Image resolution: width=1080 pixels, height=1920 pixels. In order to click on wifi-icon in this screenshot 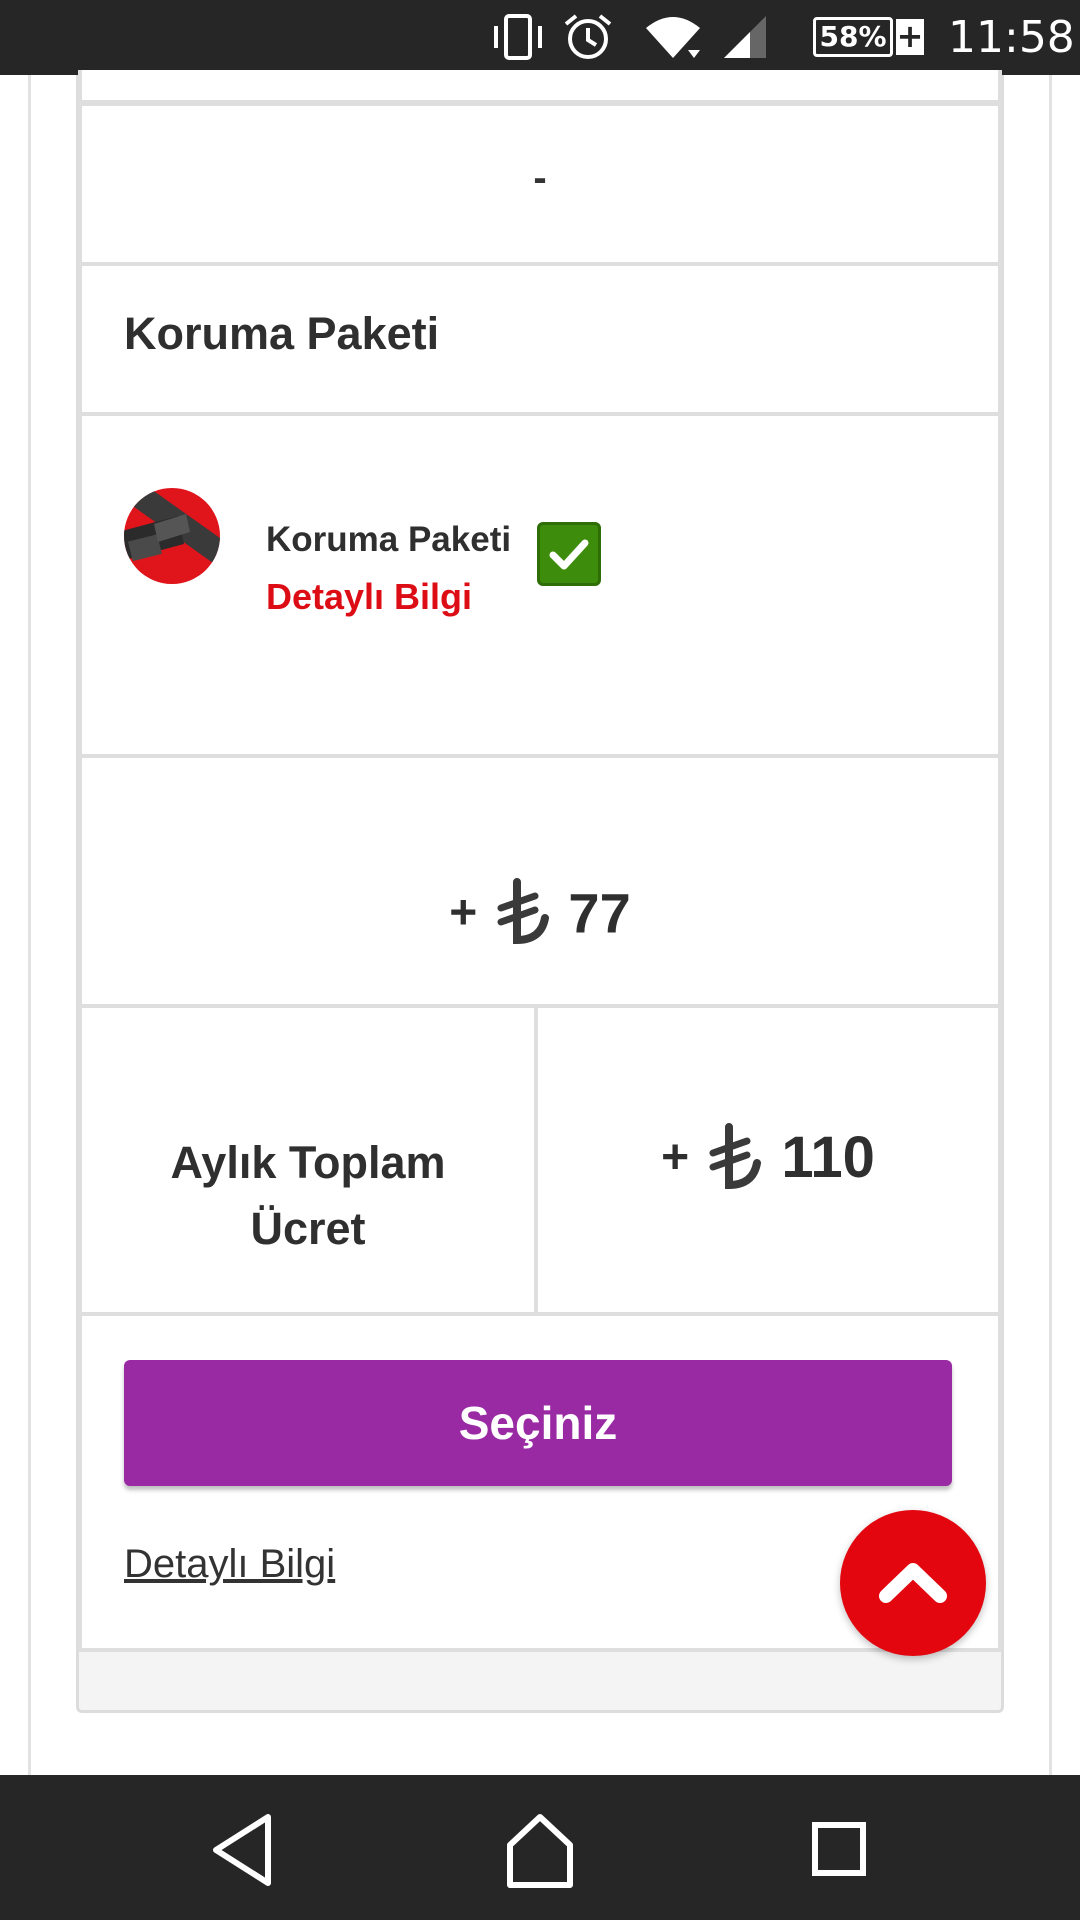, I will do `click(673, 37)`.